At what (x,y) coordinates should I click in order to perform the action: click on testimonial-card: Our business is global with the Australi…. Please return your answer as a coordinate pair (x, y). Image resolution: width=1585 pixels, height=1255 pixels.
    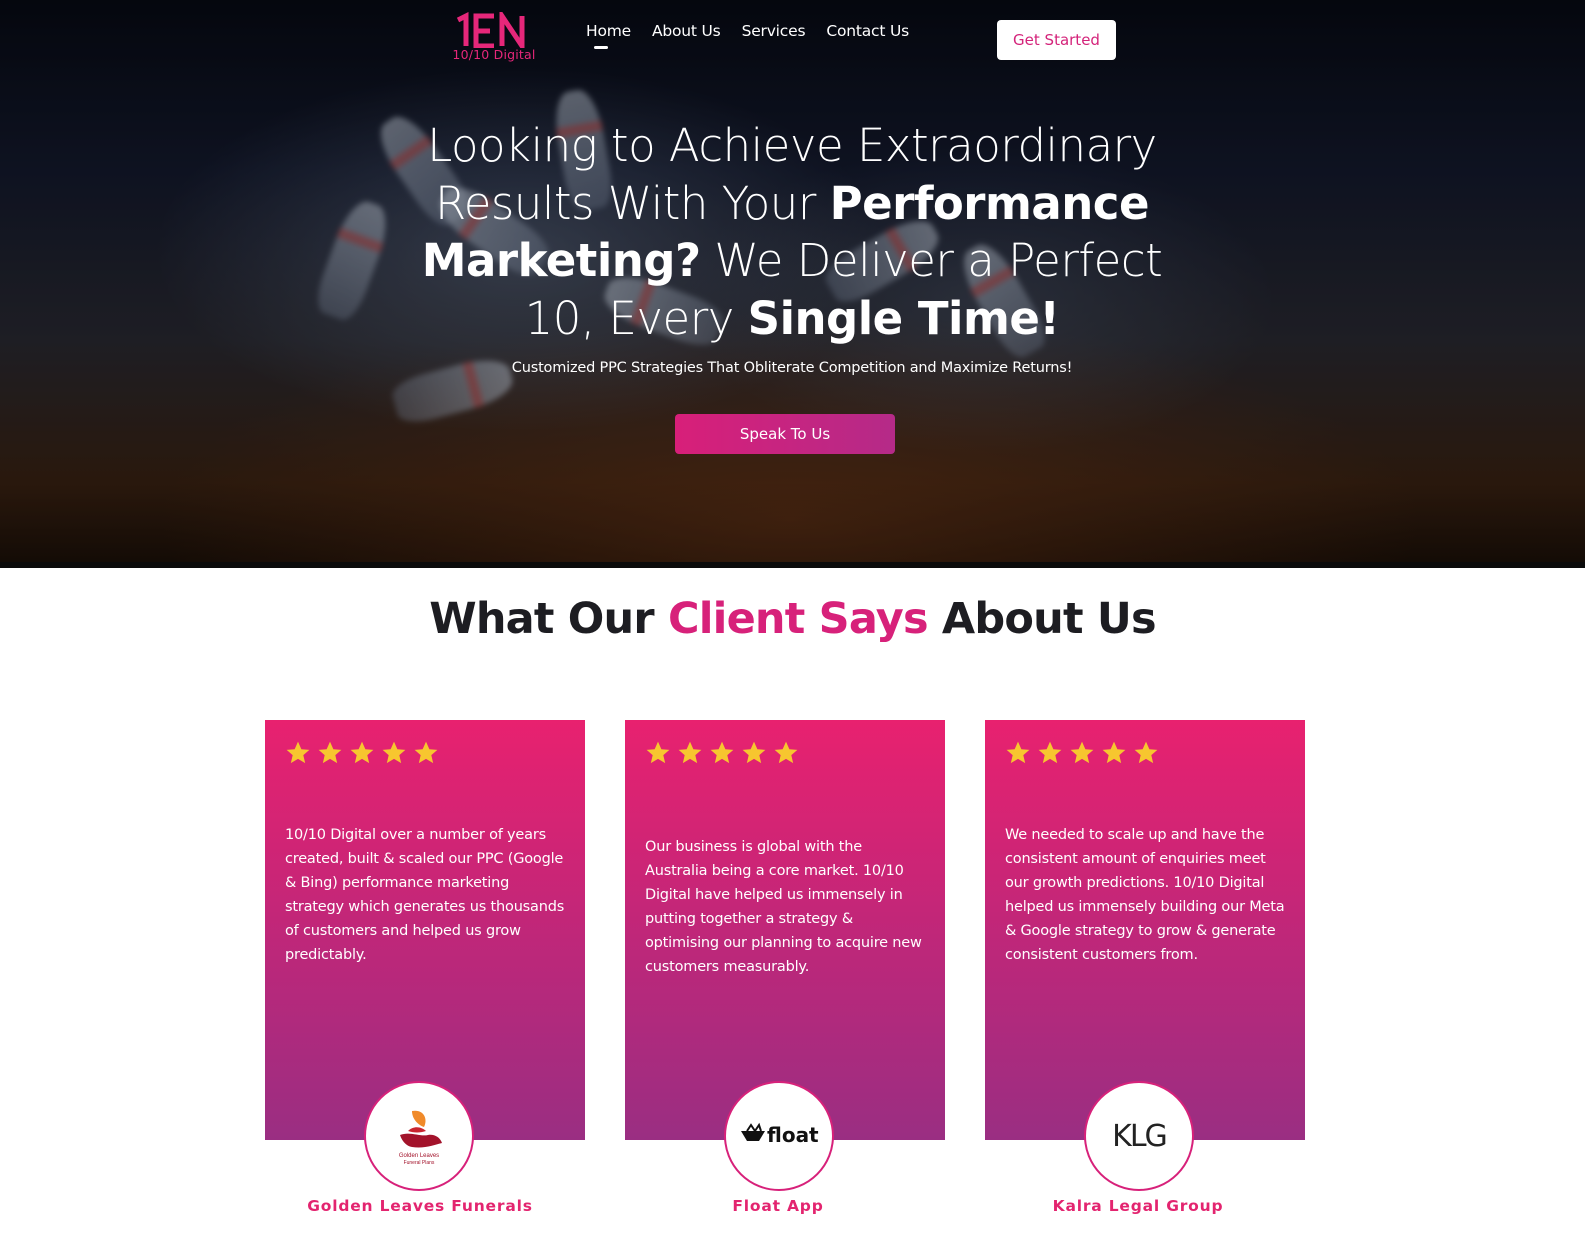
    Looking at the image, I should click on (785, 930).